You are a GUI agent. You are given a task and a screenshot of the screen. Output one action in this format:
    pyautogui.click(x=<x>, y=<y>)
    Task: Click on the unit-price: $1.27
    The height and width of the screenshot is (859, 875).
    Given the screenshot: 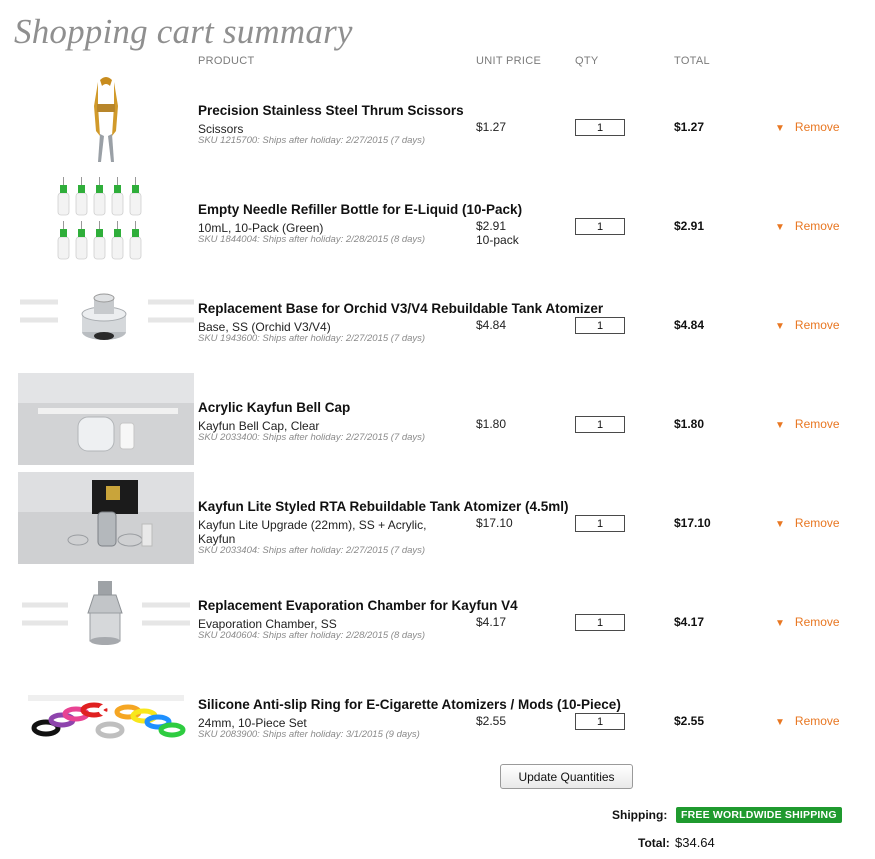 What is the action you would take?
    pyautogui.click(x=491, y=127)
    